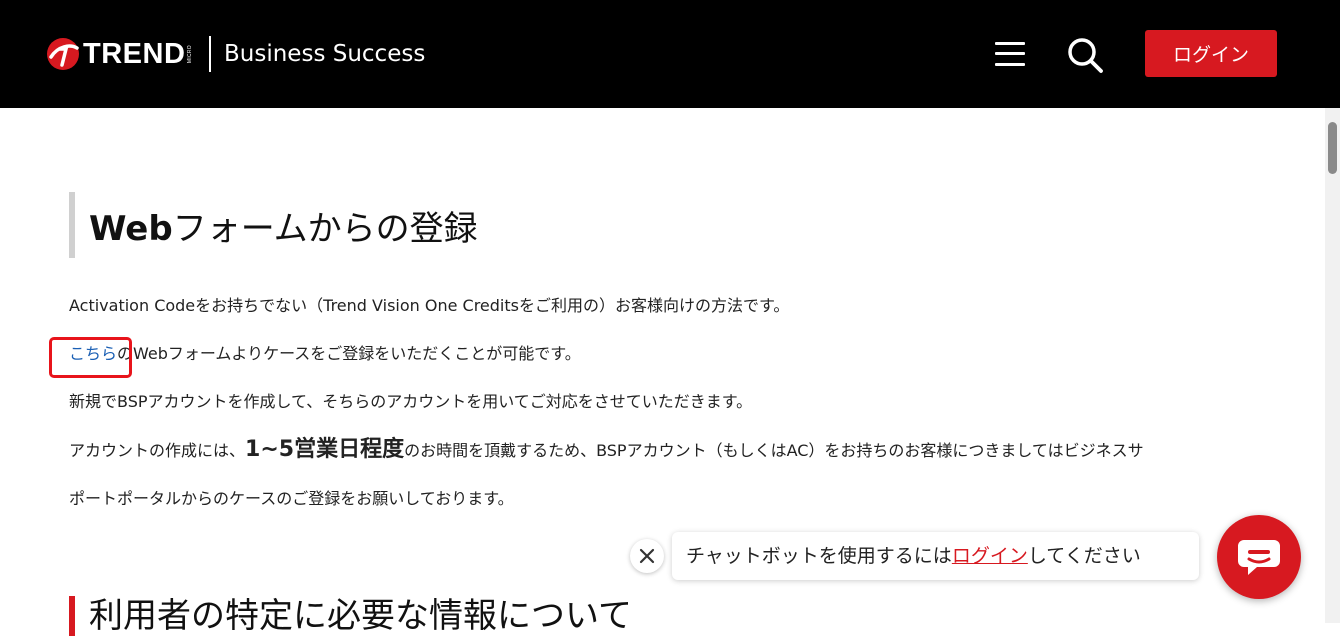 This screenshot has width=1340, height=636. I want to click on trend-micro-logo: TREND MICRO, so click(119, 54).